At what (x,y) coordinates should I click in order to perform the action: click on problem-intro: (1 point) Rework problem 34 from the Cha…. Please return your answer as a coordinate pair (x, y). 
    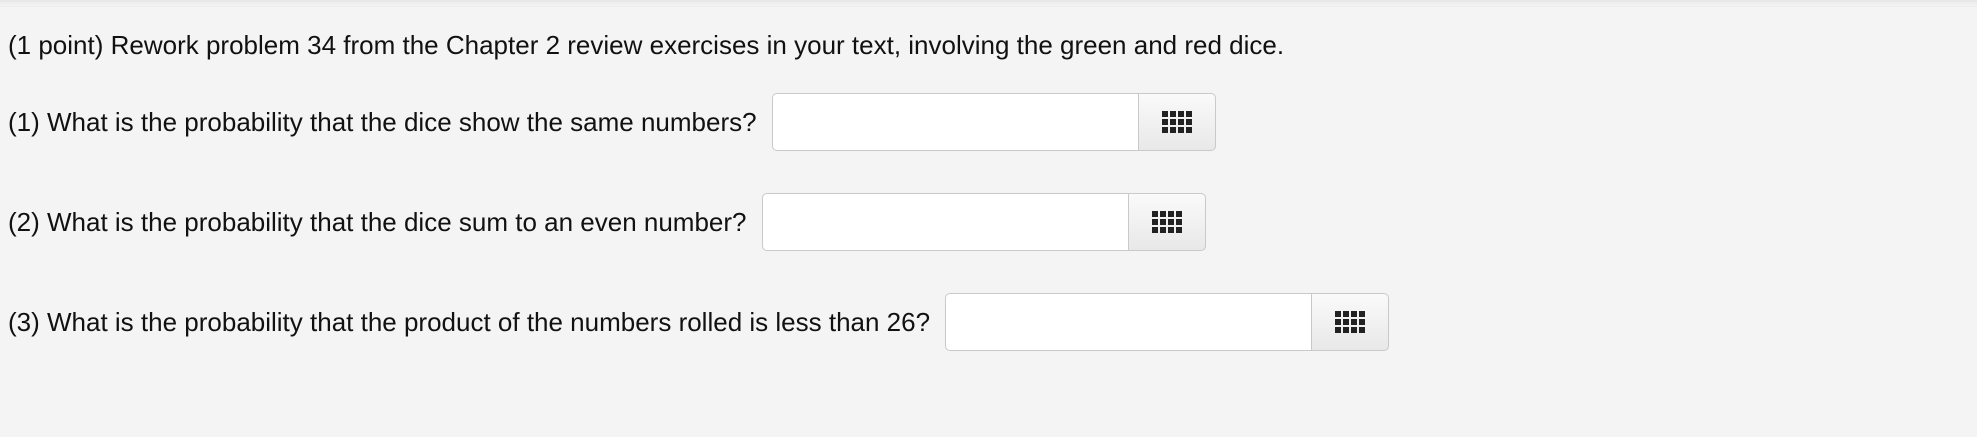
    Looking at the image, I should click on (646, 45).